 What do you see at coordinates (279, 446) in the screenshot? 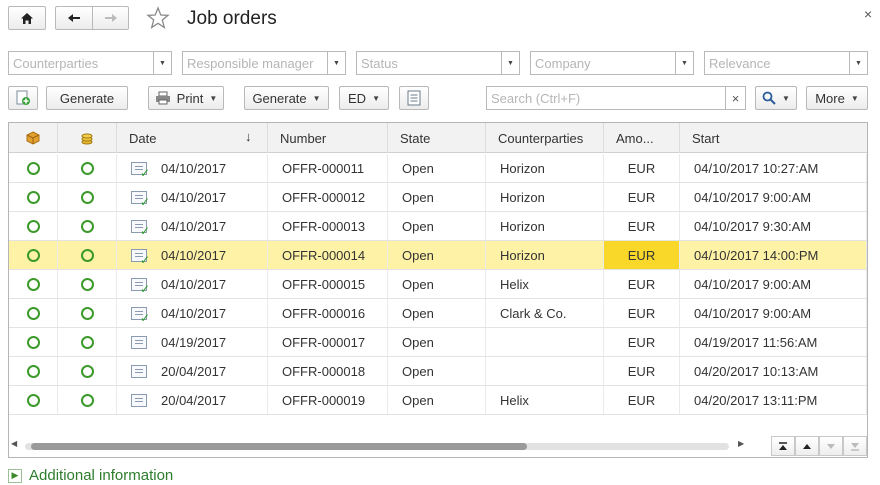
I see `scrollbar-thumb` at bounding box center [279, 446].